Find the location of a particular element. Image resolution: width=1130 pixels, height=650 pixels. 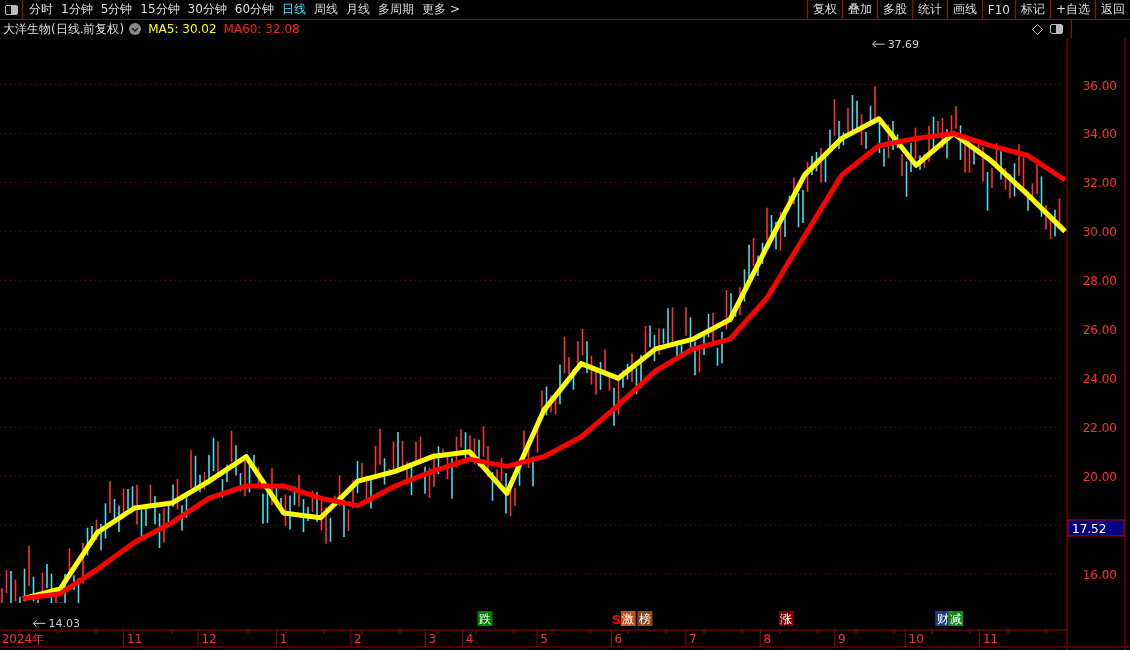

price-axis-label: 22.00 is located at coordinates (1099, 428).